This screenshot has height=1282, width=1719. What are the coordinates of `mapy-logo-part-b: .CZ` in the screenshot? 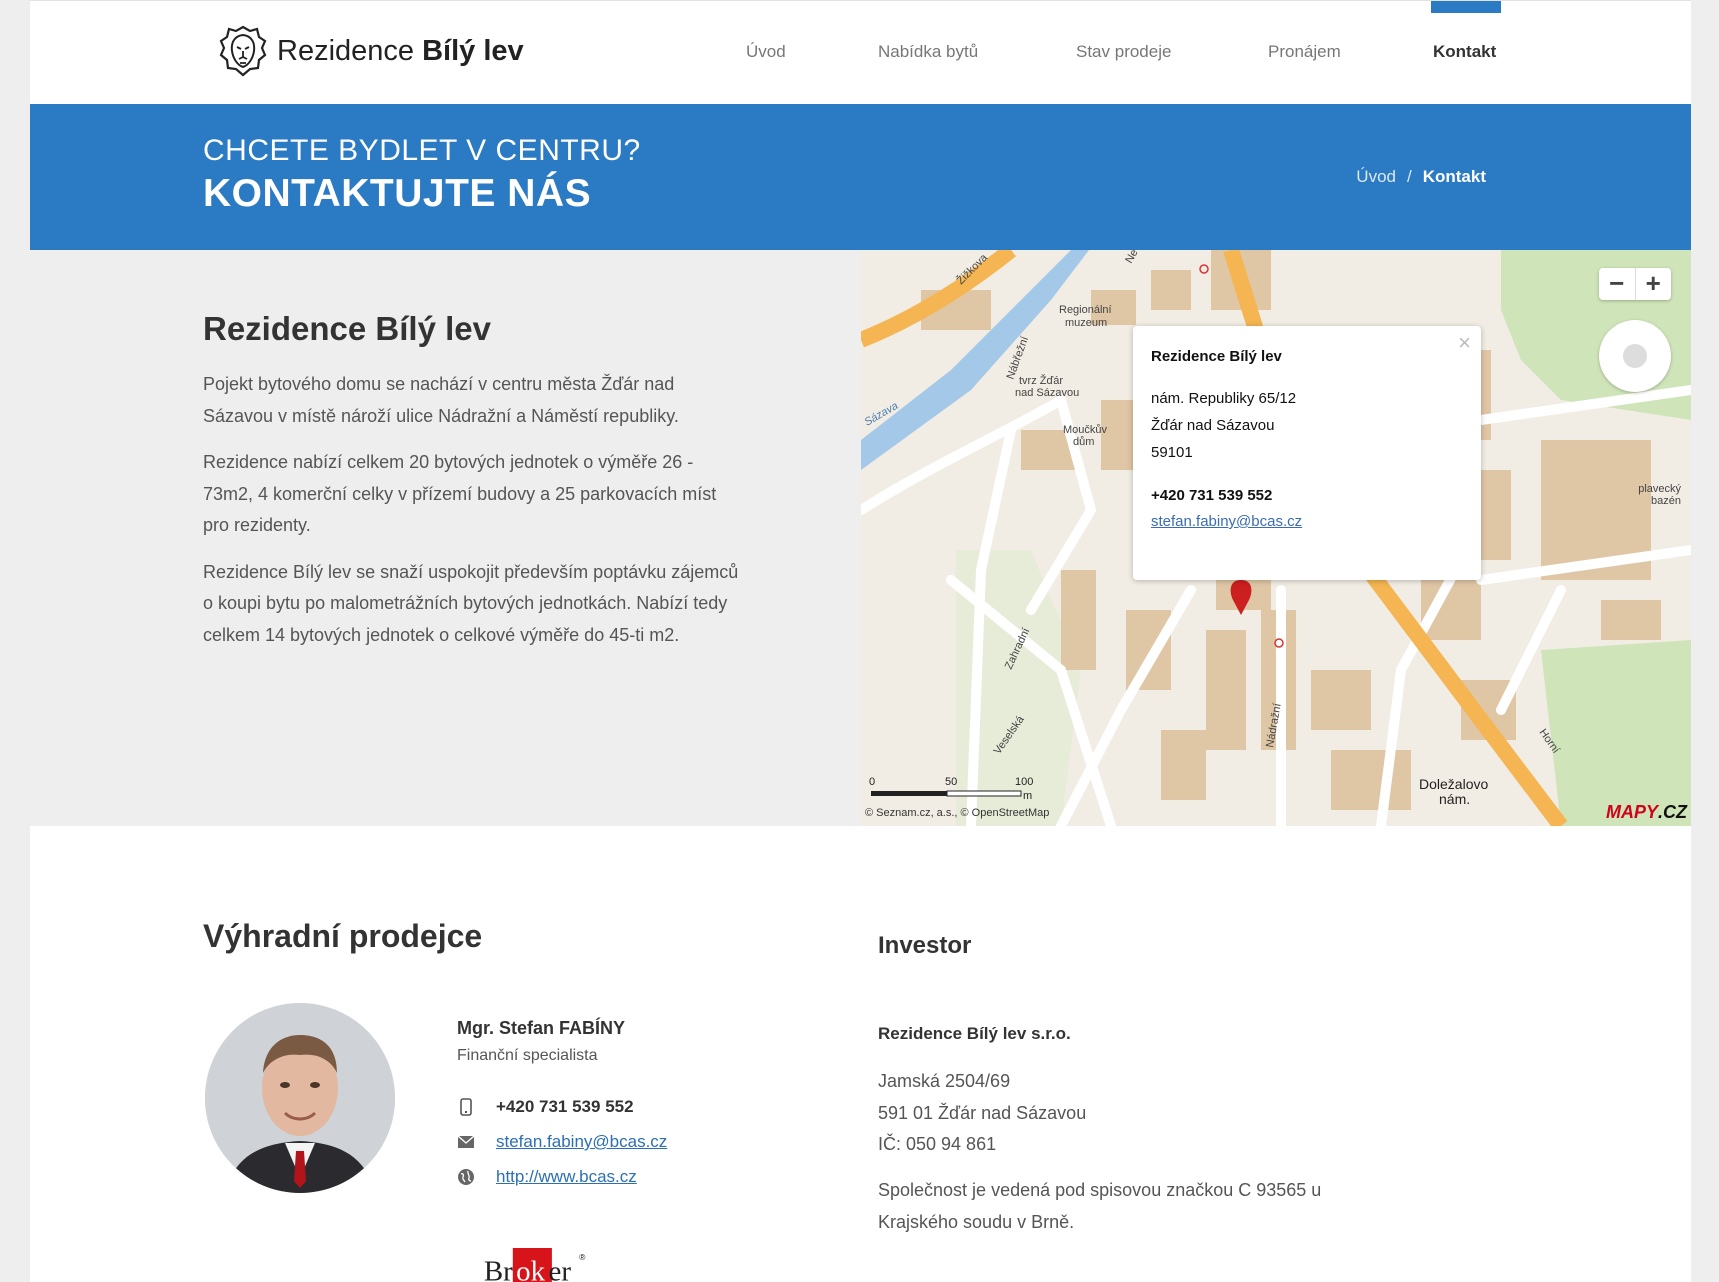 It's located at (1672, 812).